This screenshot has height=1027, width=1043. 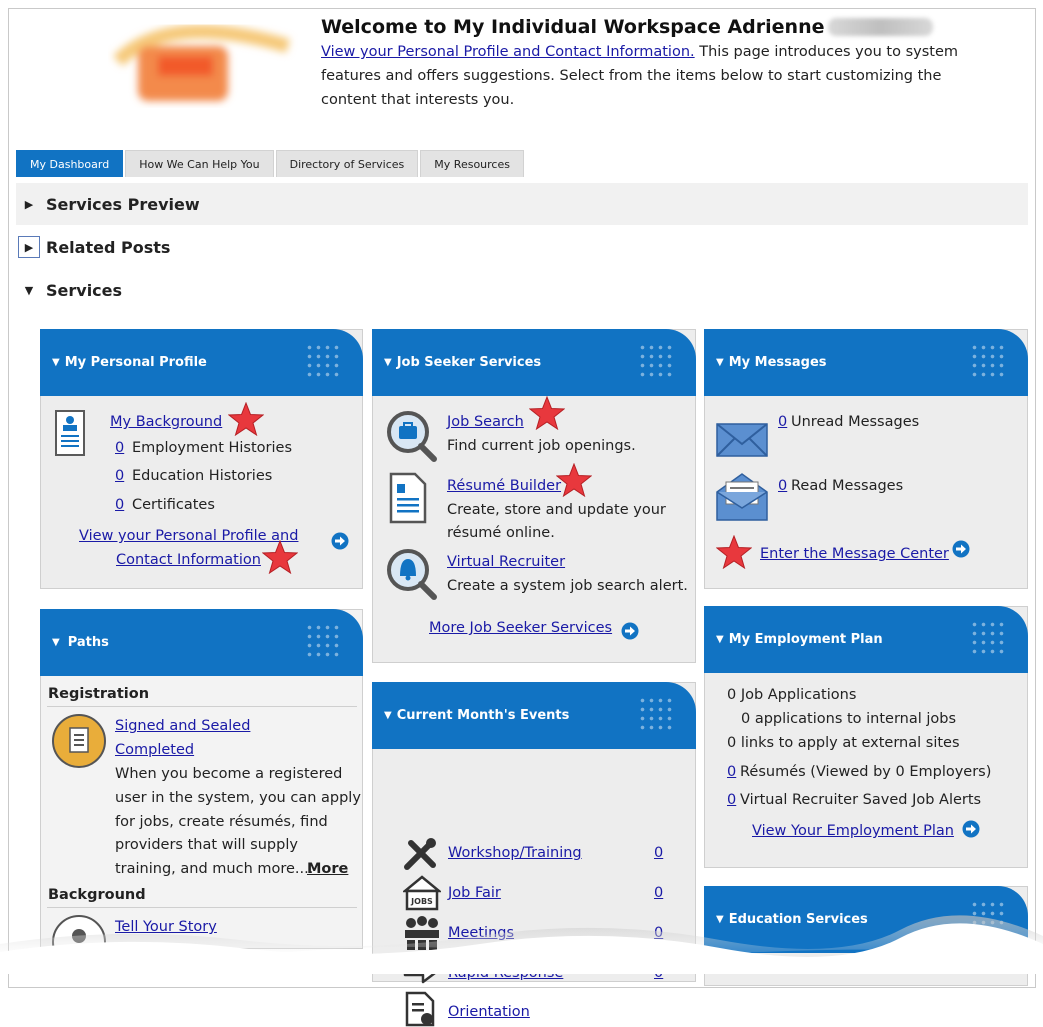 What do you see at coordinates (506, 562) in the screenshot?
I see `virtual-recruiter-link: Virtual Recruiter` at bounding box center [506, 562].